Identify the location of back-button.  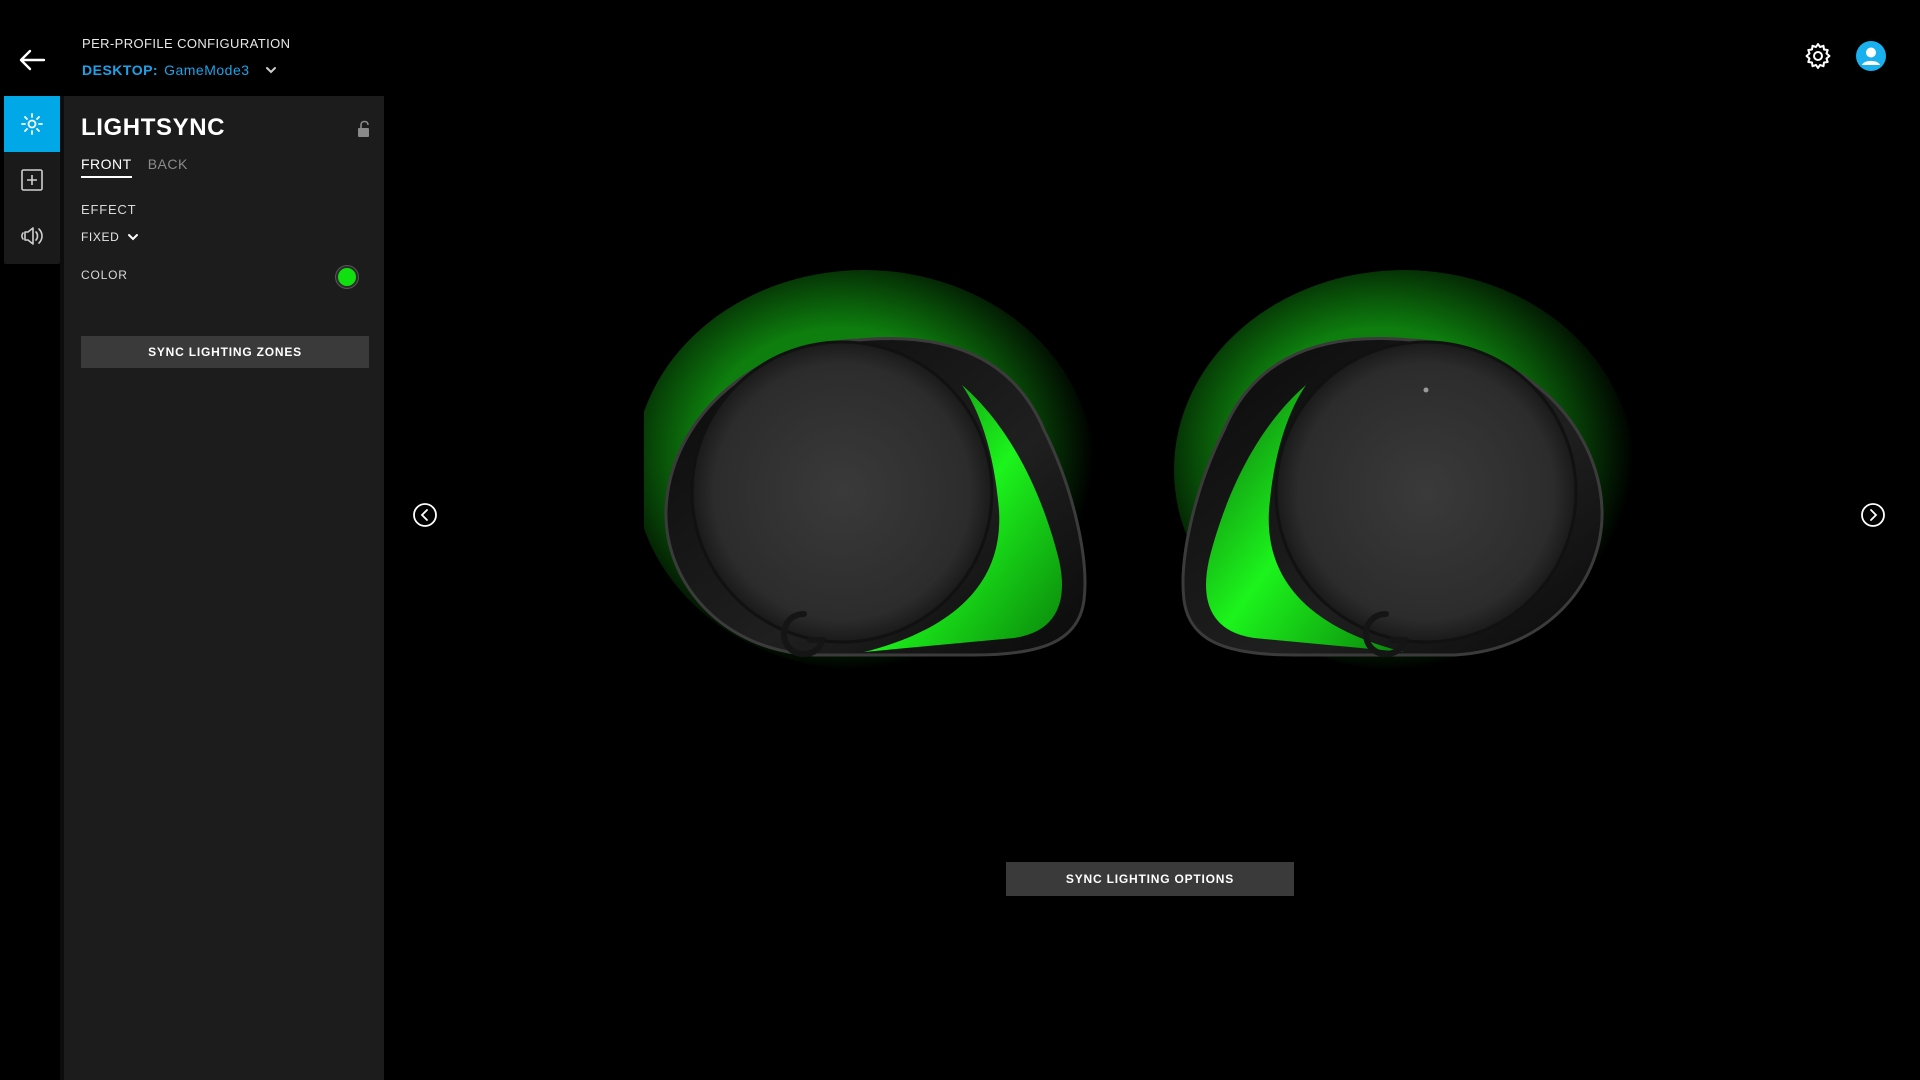
(32, 60).